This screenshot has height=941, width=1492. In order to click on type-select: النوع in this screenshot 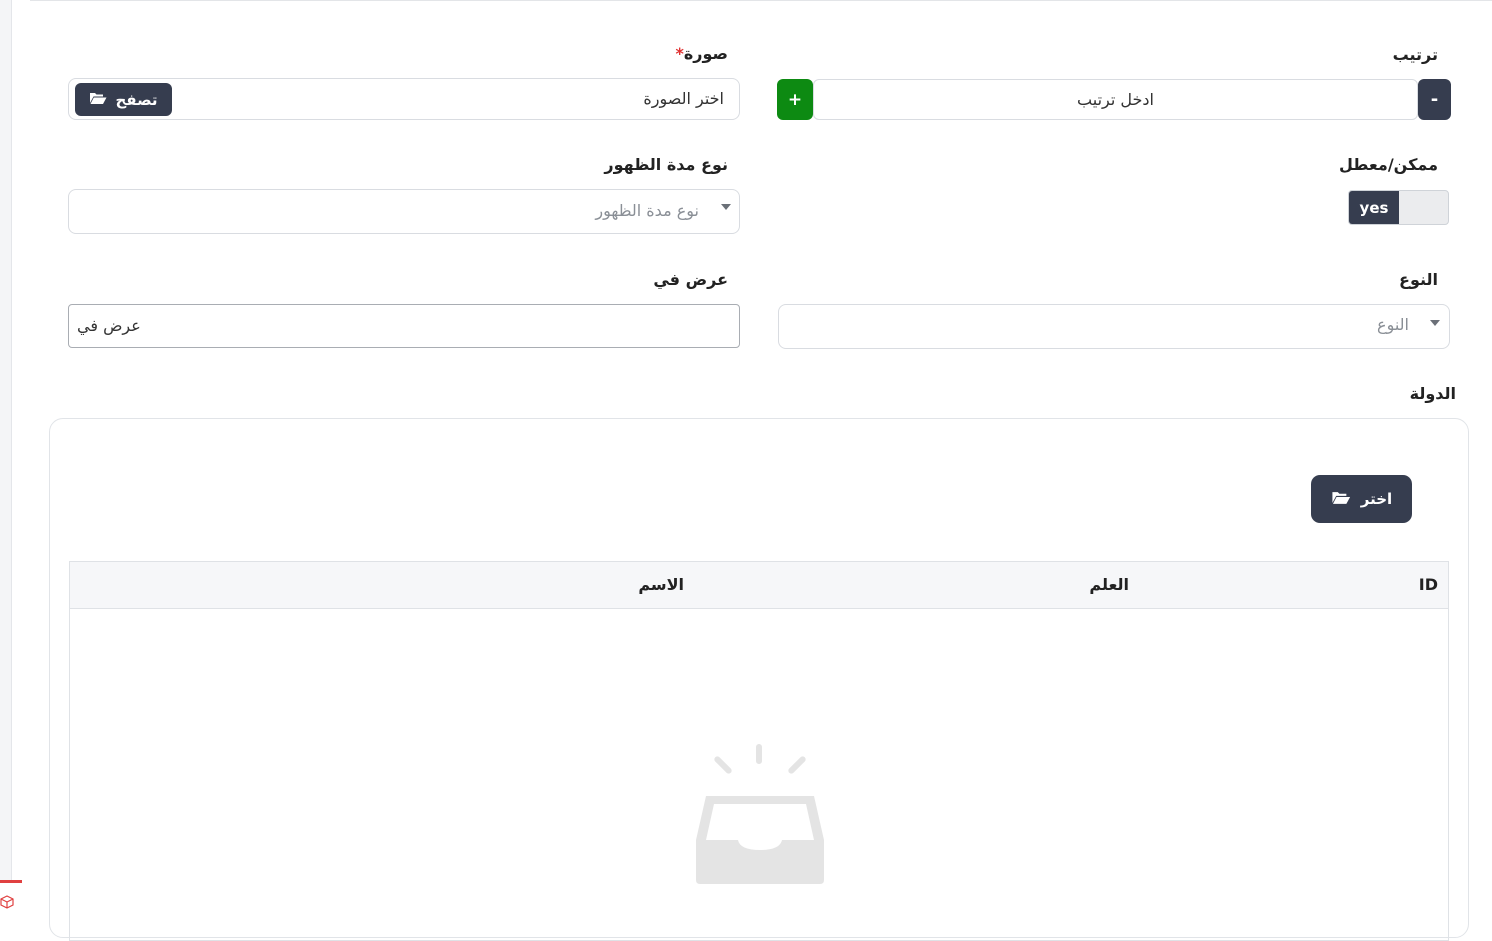, I will do `click(1114, 326)`.